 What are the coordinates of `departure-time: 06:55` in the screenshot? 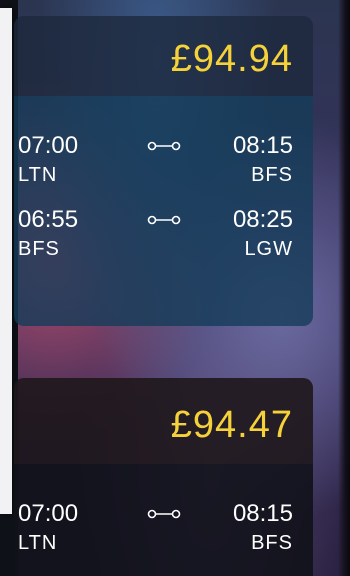 It's located at (48, 219).